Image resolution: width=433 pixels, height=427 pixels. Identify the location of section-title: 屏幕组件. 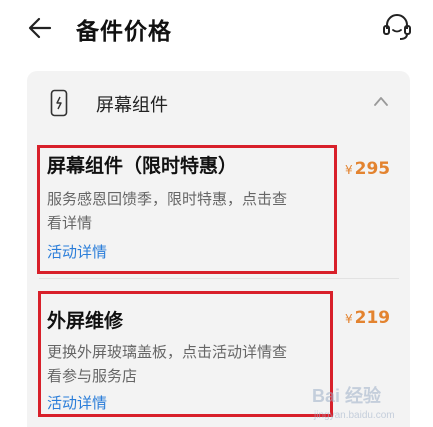
(132, 105).